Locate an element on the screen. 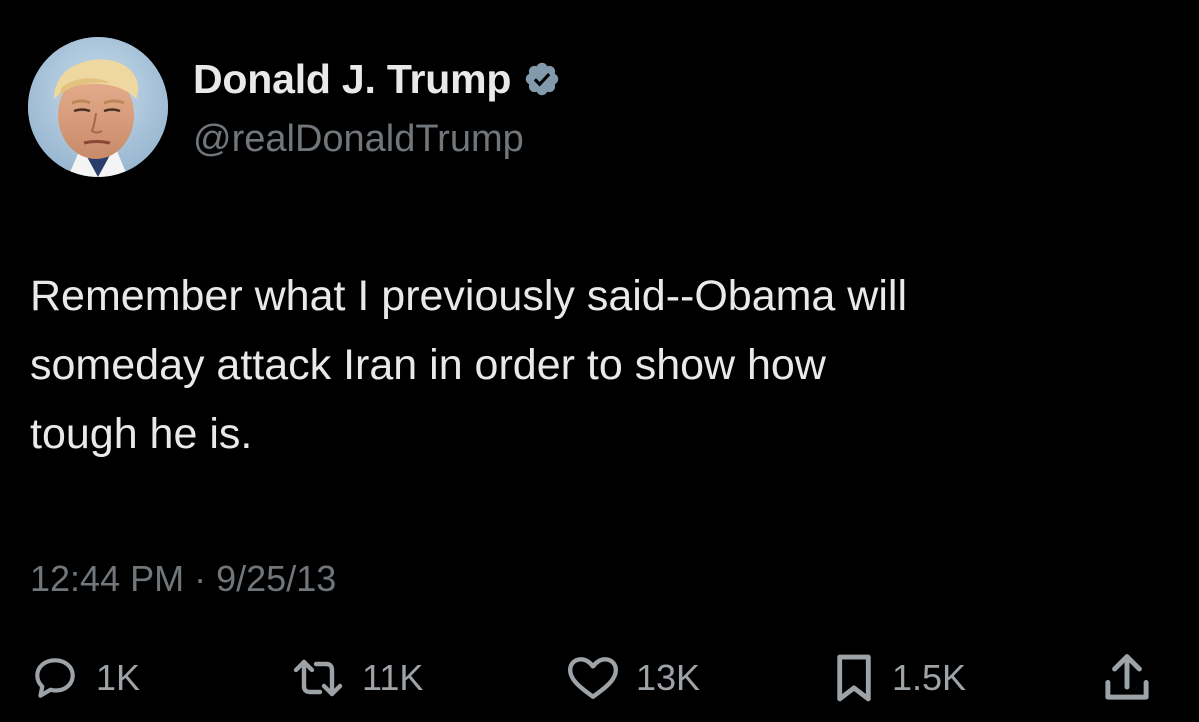 This screenshot has width=1199, height=722. verified-badge-icon is located at coordinates (542, 79).